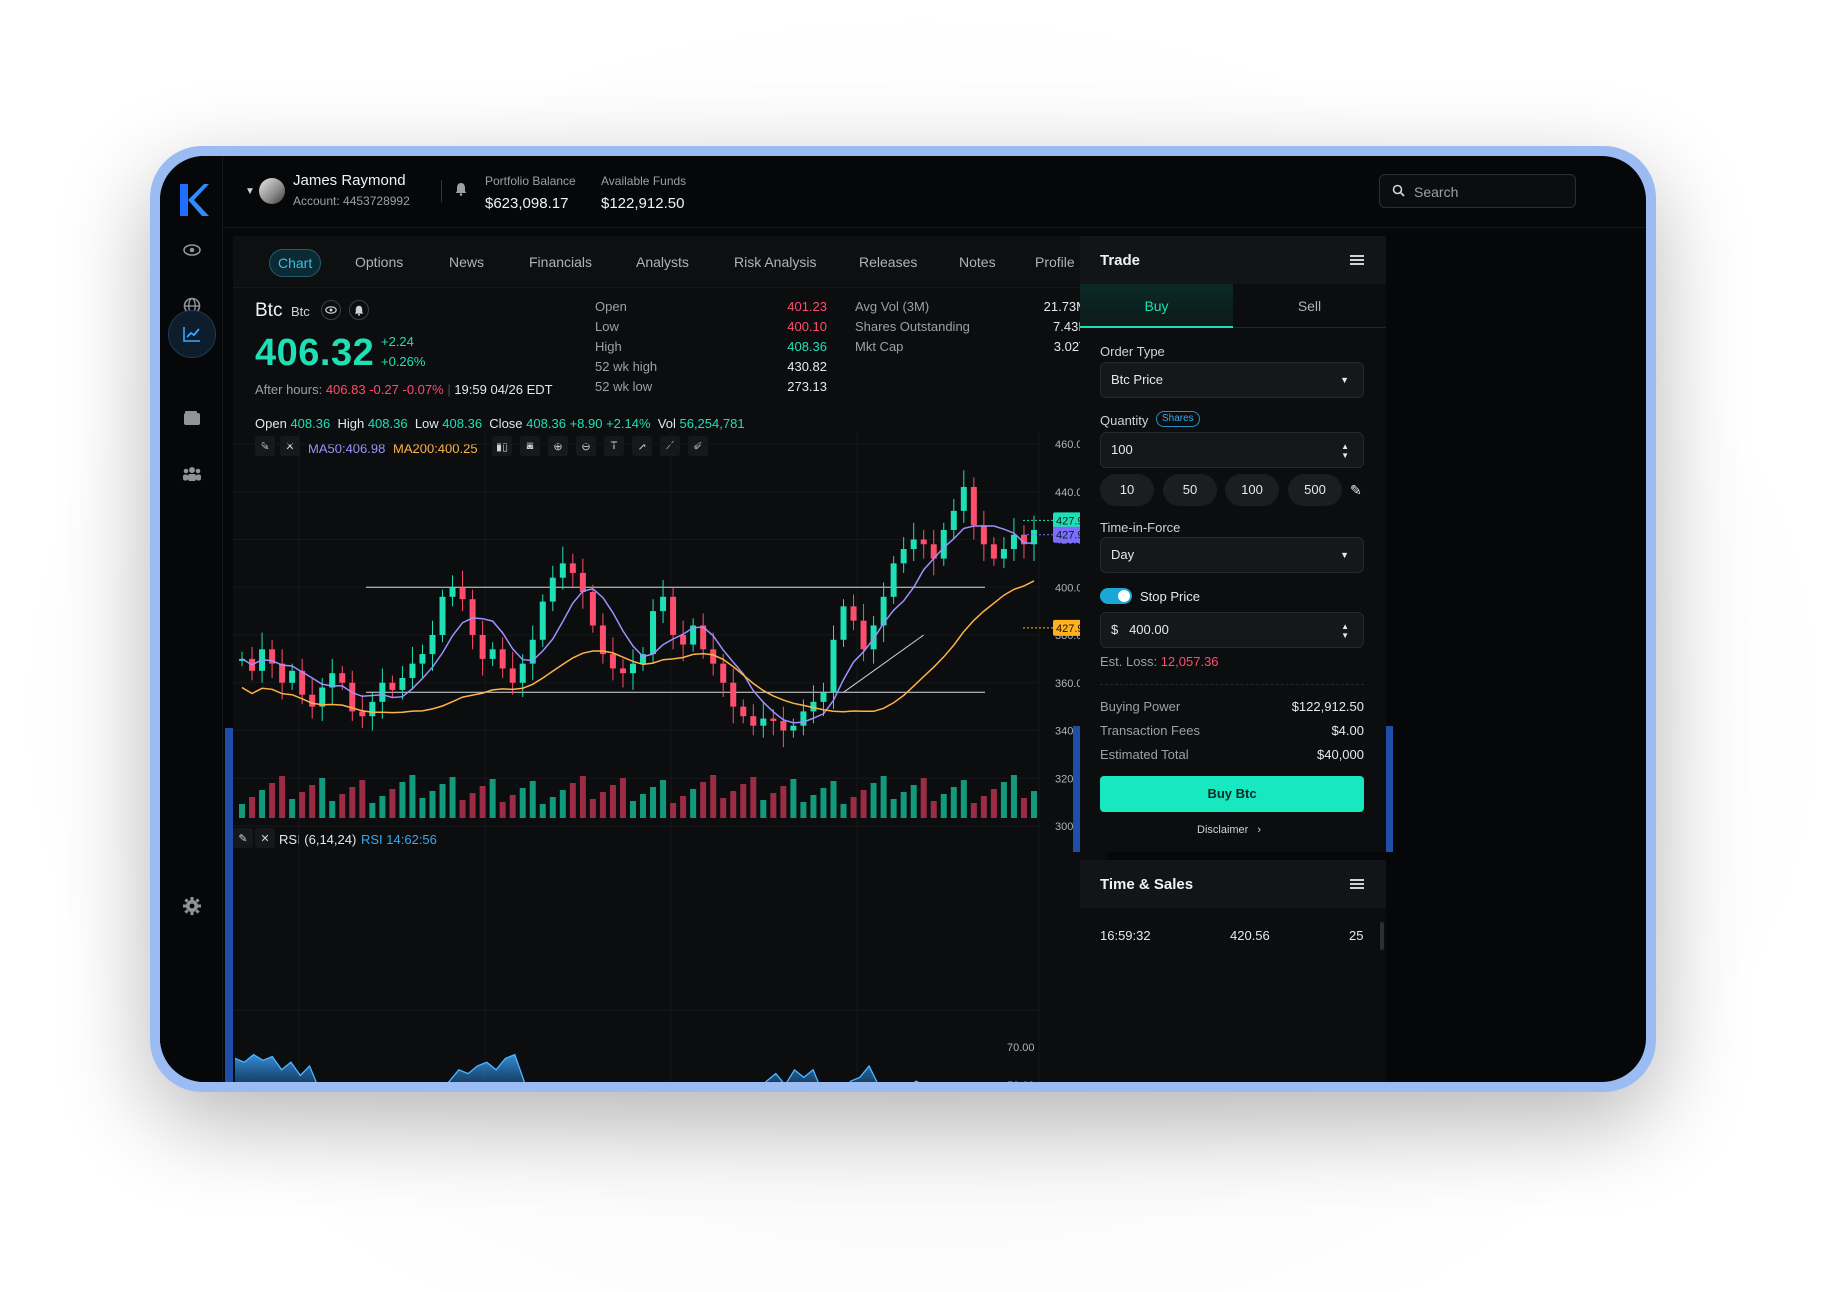 The image size is (1846, 1292). Describe the element at coordinates (662, 263) in the screenshot. I see `tab-analysts: Analysts` at that location.